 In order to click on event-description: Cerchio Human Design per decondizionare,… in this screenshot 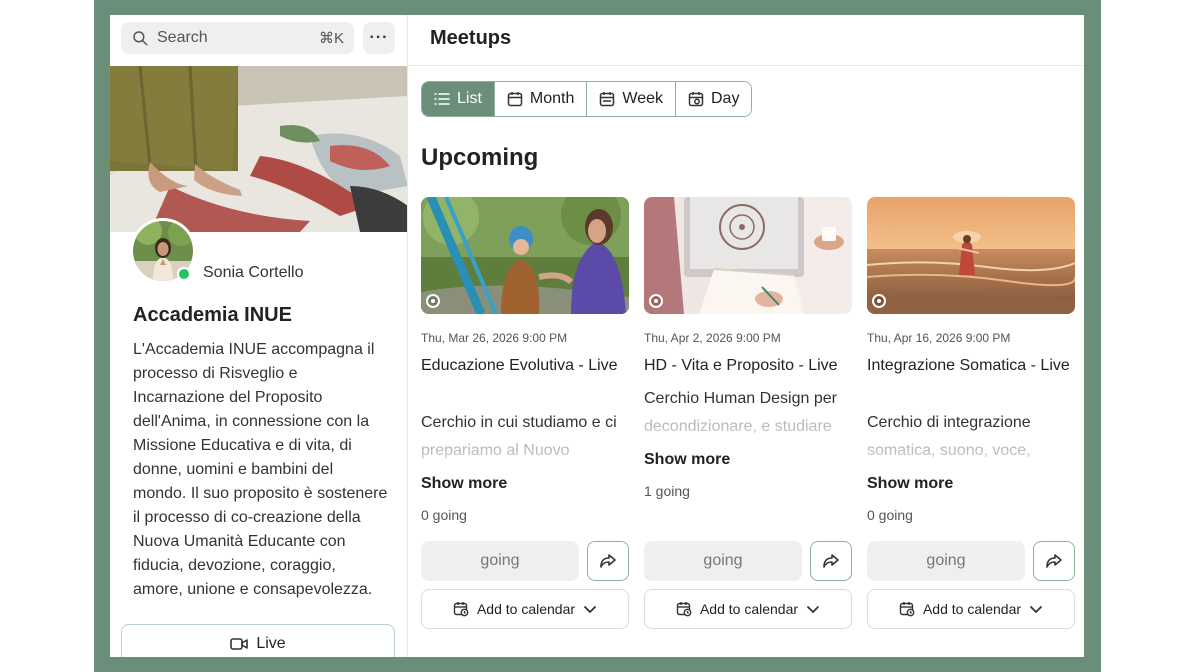, I will do `click(748, 413)`.